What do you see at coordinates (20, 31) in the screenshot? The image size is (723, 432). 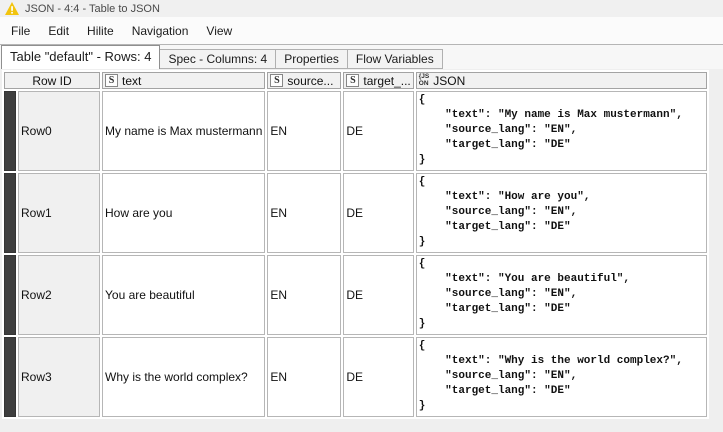 I see `menu-item-file: File` at bounding box center [20, 31].